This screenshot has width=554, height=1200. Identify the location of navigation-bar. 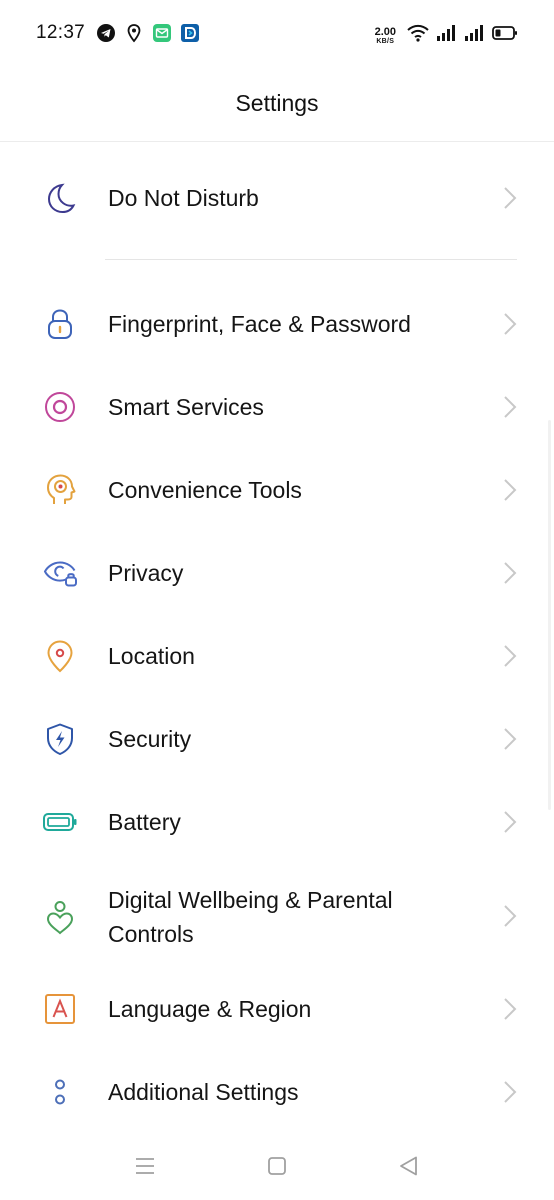
(277, 1170).